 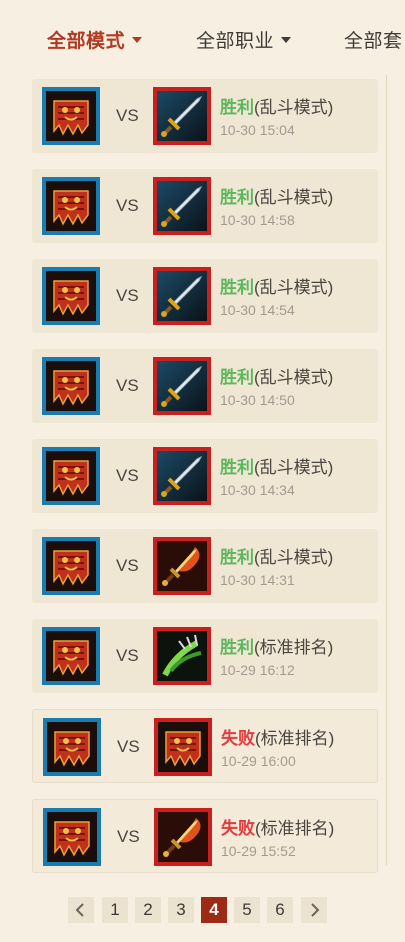 What do you see at coordinates (115, 910) in the screenshot?
I see `page-1-button: 1` at bounding box center [115, 910].